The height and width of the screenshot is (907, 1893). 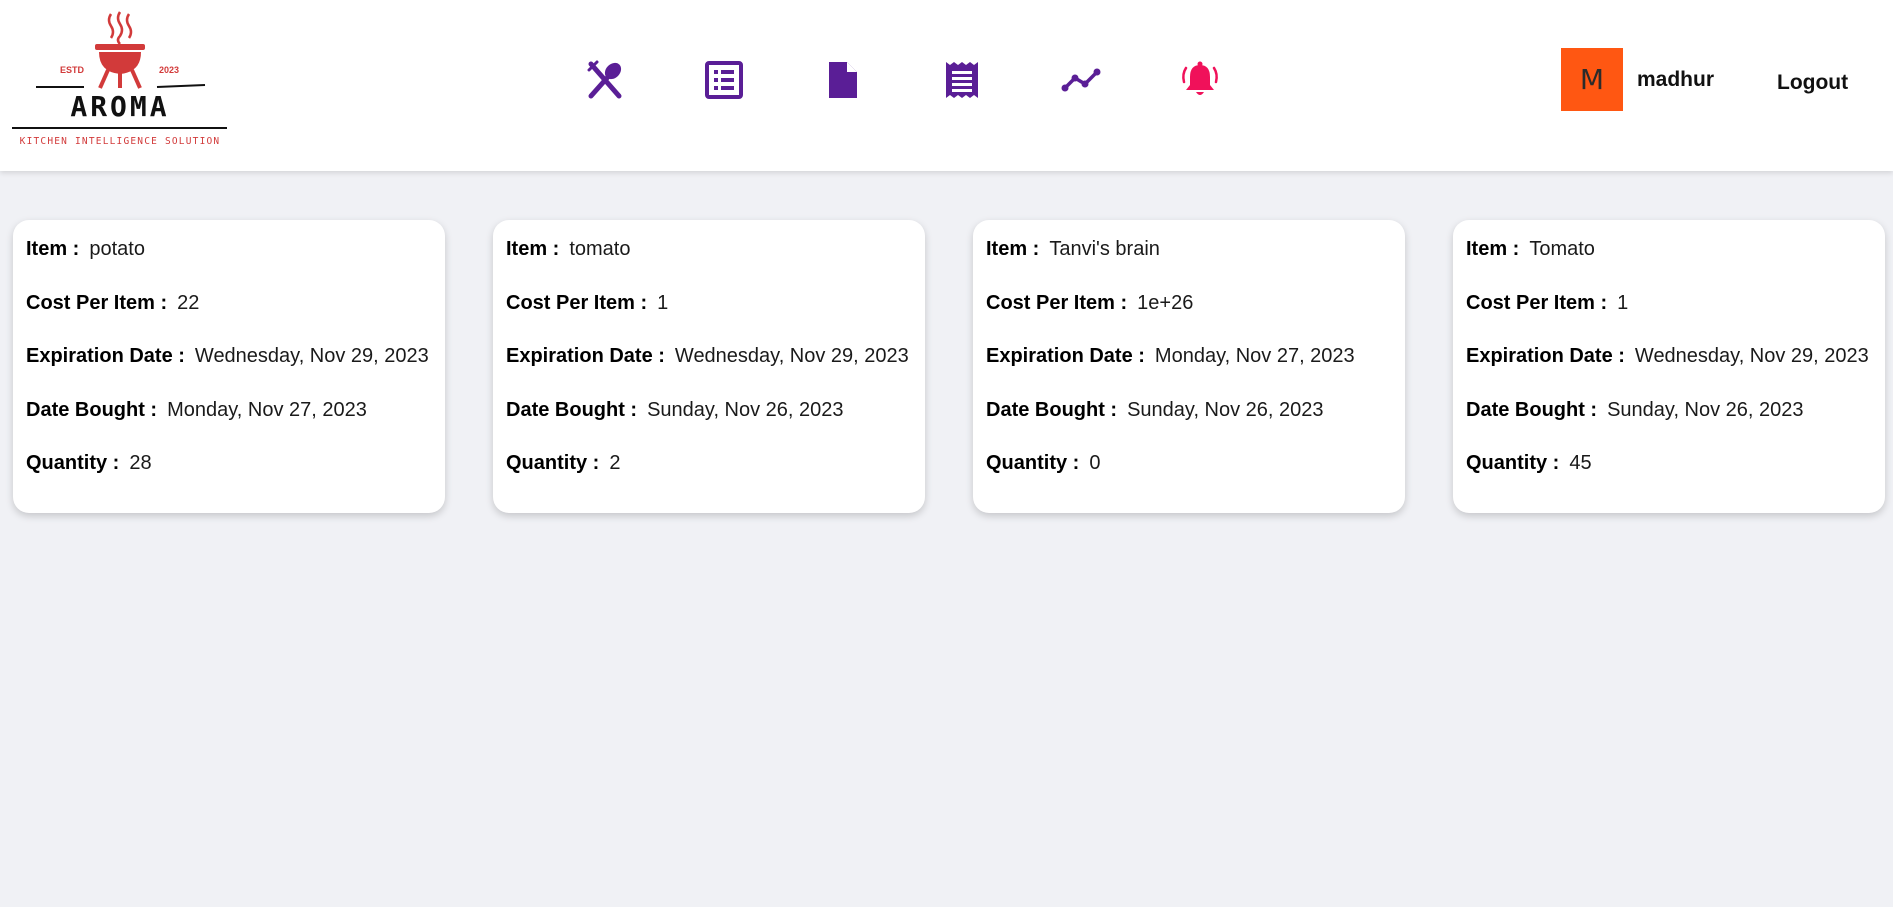 I want to click on cost-row: Cost Per Item : 22, so click(x=229, y=318).